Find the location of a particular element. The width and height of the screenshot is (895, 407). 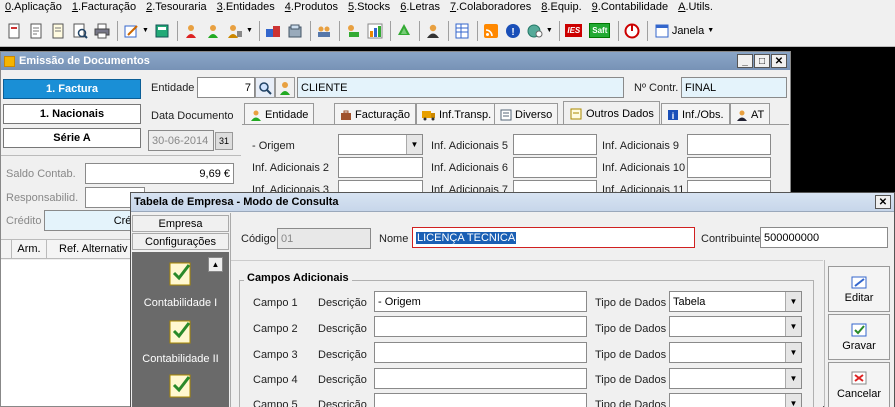

side-item-contabilidade-i: Contabilidade I is located at coordinates (180, 303).